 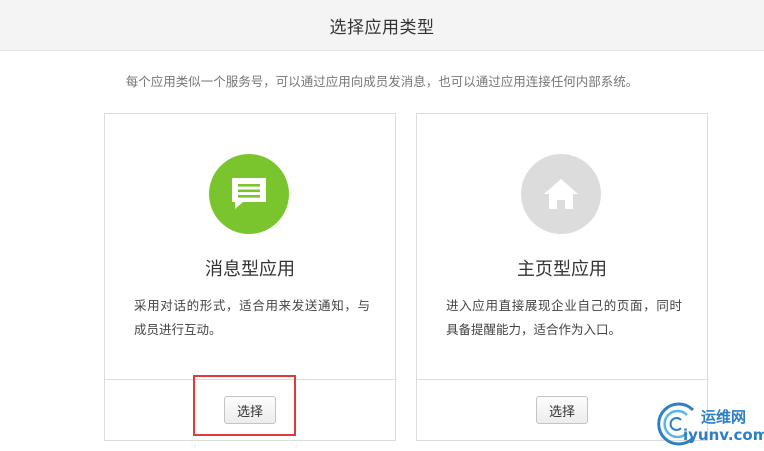 I want to click on page-header: 选择应用类型, so click(x=382, y=25).